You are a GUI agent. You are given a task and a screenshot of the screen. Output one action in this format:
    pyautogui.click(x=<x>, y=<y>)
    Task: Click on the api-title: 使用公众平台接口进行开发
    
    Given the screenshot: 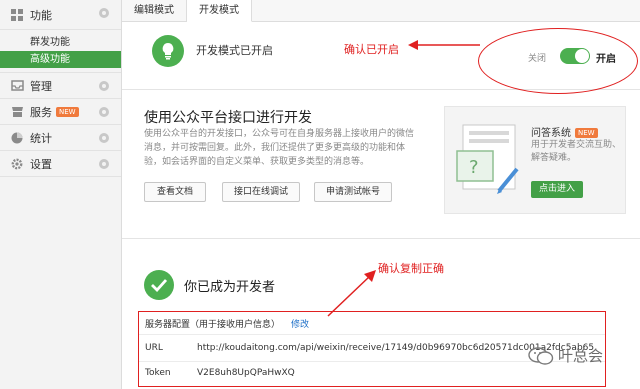 What is the action you would take?
    pyautogui.click(x=228, y=118)
    